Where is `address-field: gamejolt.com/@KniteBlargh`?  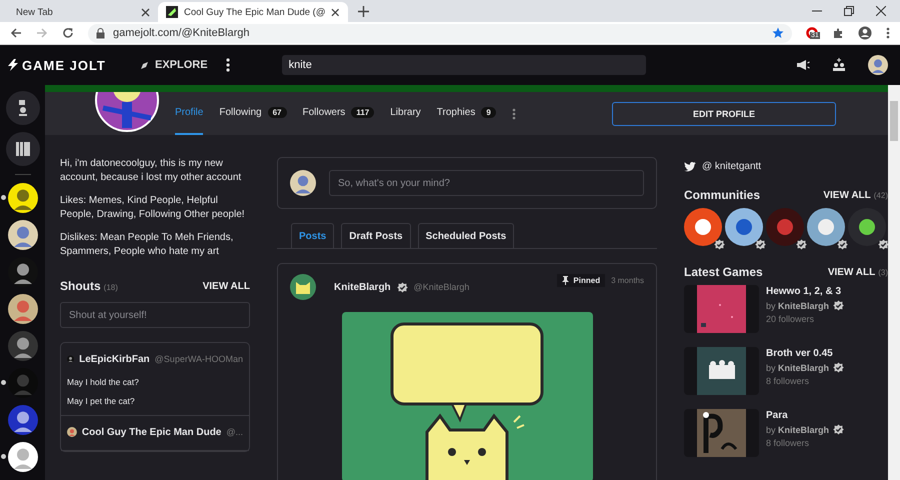
address-field: gamejolt.com/@KniteBlargh is located at coordinates (440, 33).